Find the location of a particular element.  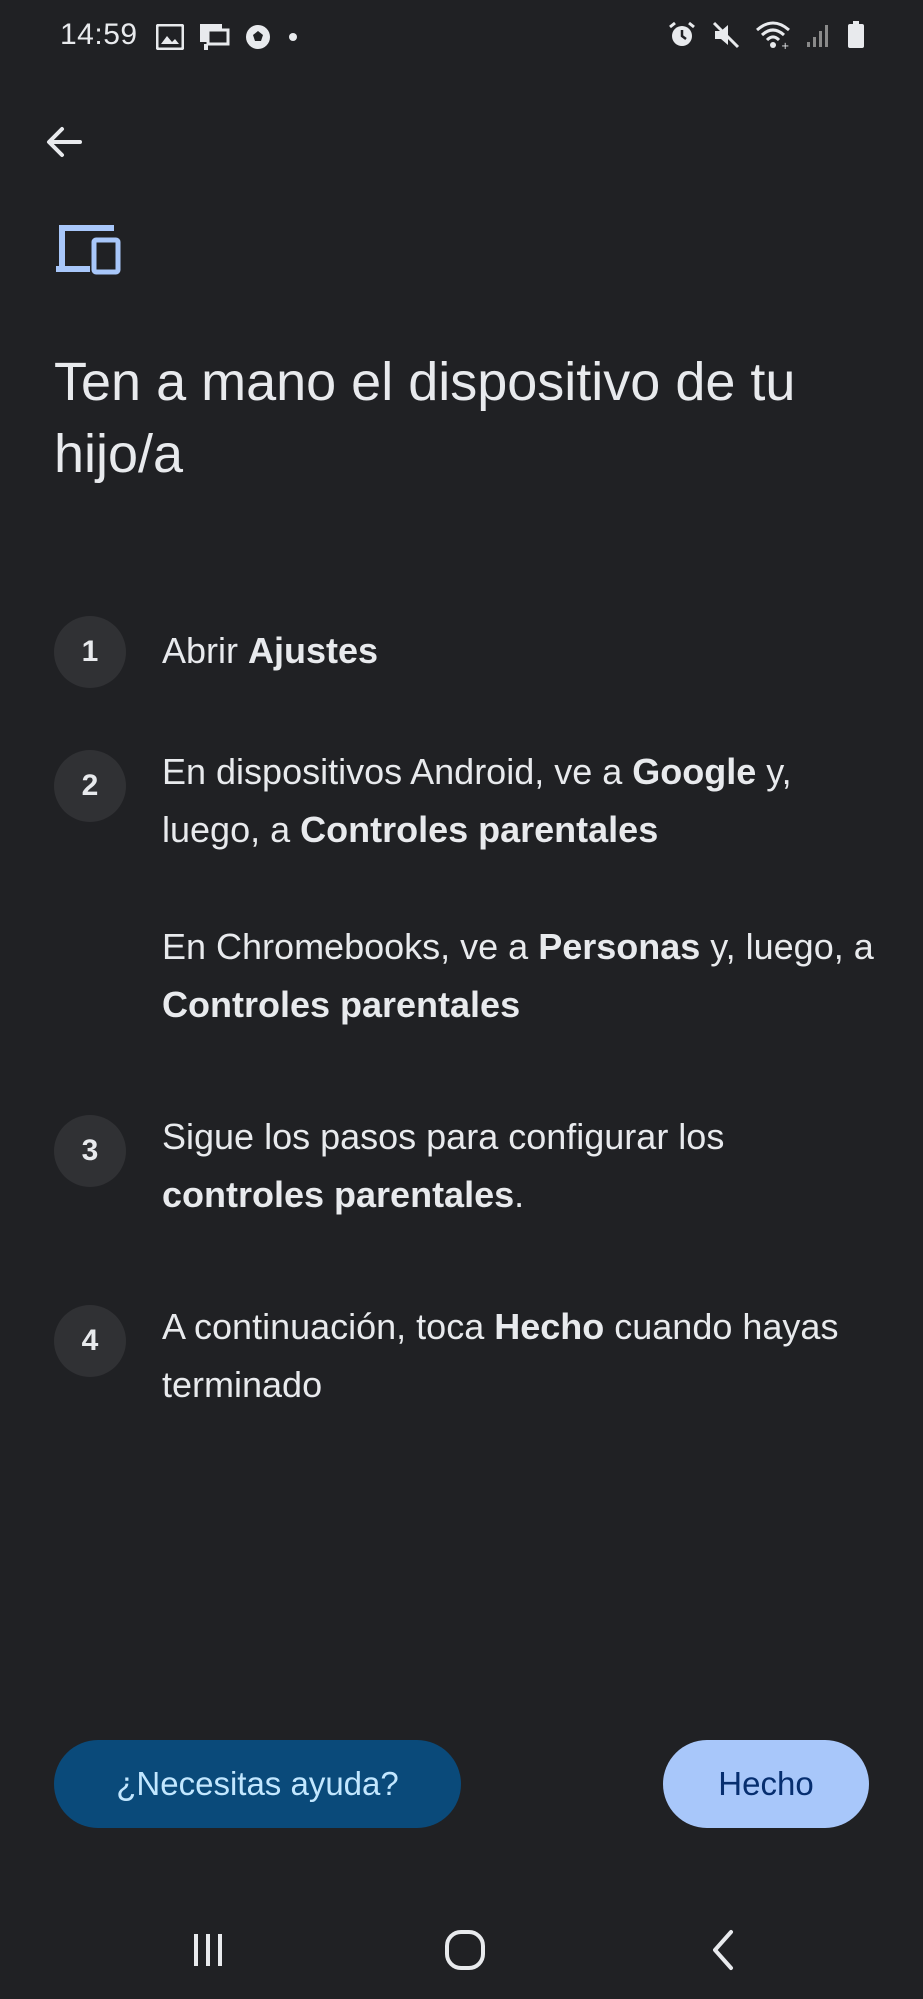

page-title: Ten a mano el dispositivo de tu hijo/a is located at coordinates (425, 418).